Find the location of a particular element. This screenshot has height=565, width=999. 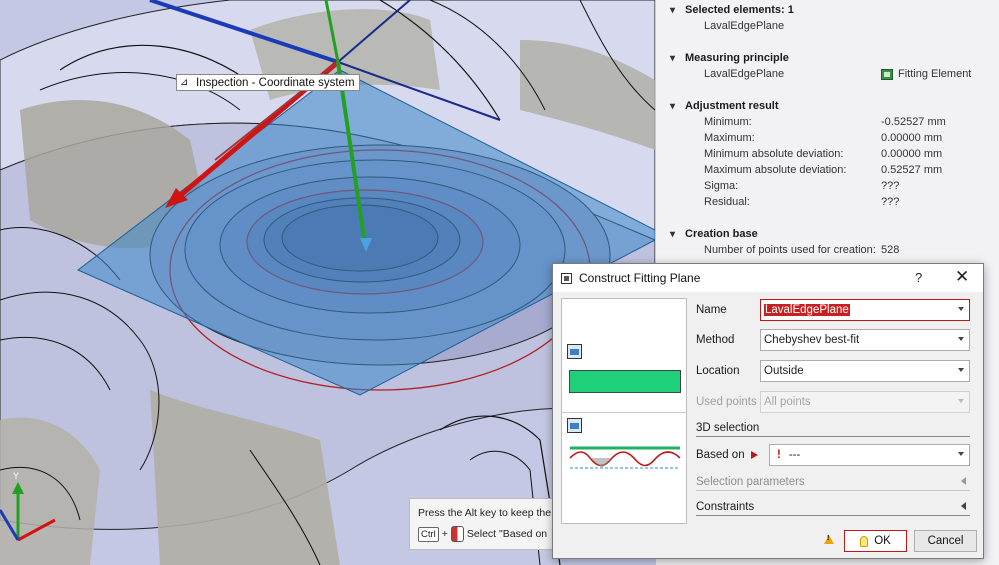

result-label: Sigma: is located at coordinates (721, 186).